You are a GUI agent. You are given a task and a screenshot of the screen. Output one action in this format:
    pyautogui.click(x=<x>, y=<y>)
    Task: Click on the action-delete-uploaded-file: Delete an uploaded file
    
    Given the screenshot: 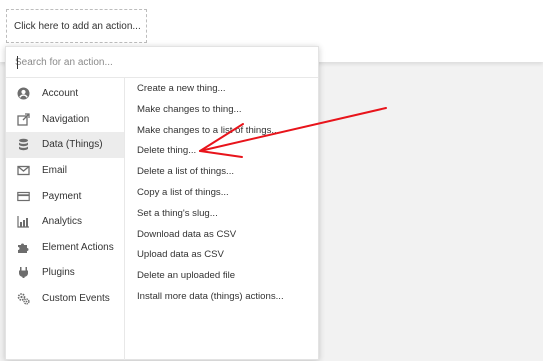 What is the action you would take?
    pyautogui.click(x=222, y=276)
    